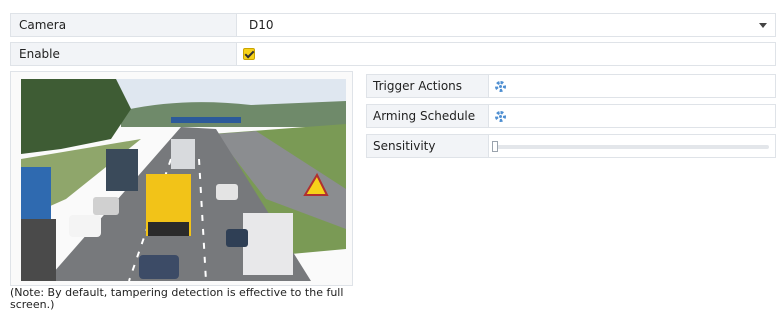 This screenshot has width=776, height=317. What do you see at coordinates (428, 86) in the screenshot?
I see `trigger-actions-label: Trigger Actions` at bounding box center [428, 86].